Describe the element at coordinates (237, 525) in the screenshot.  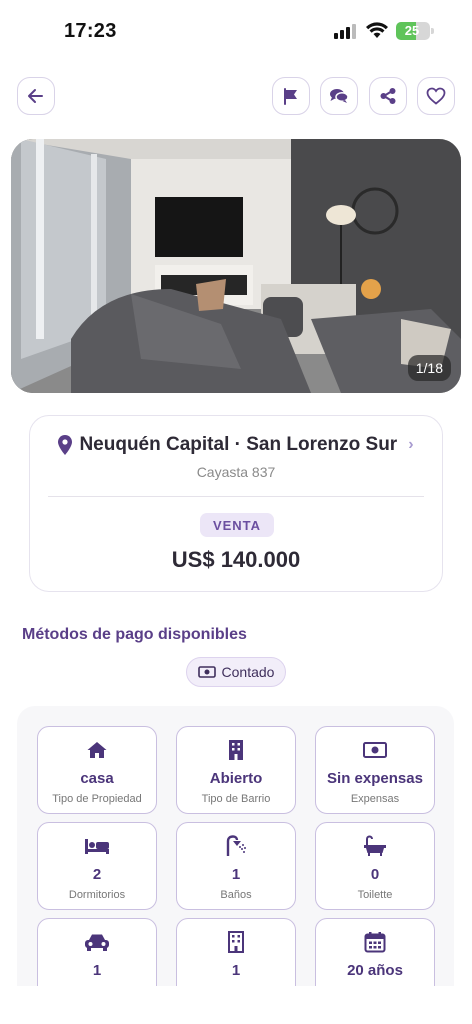
I see `operation-badge: VENTA` at that location.